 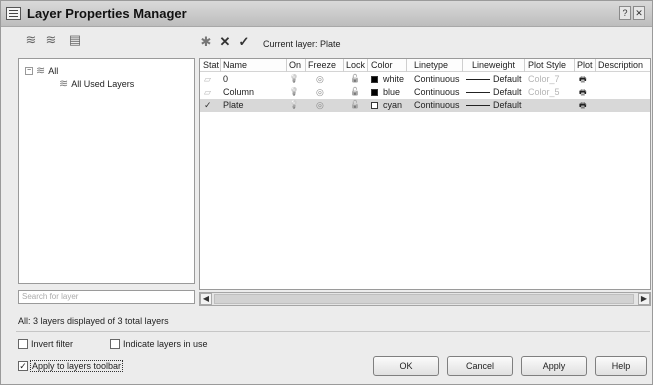 I want to click on col-description: Description, so click(x=620, y=65).